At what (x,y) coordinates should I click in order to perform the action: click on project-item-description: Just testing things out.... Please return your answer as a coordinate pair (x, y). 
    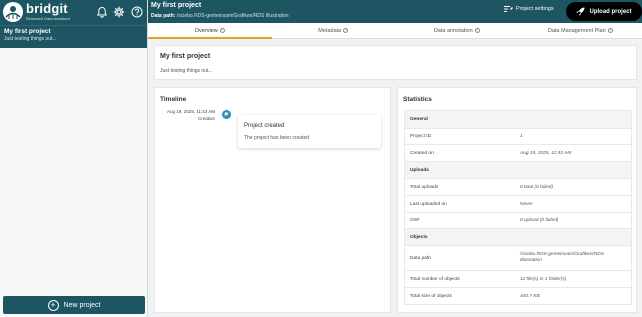
    Looking at the image, I should click on (30, 39).